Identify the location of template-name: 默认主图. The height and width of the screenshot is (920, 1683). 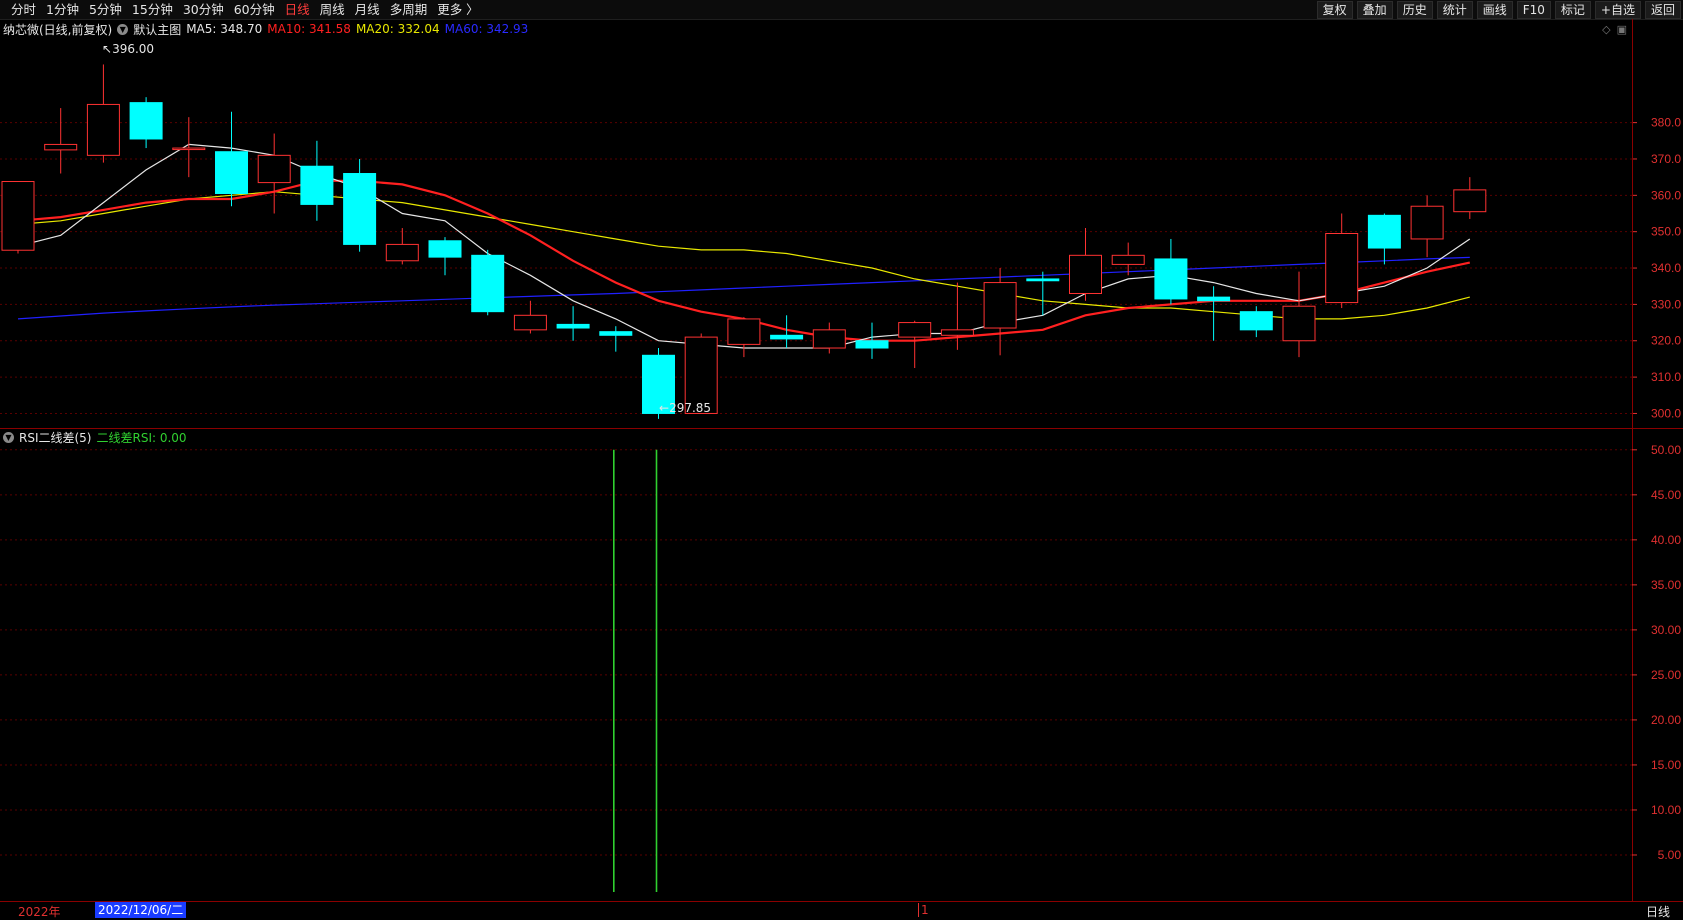
(157, 29).